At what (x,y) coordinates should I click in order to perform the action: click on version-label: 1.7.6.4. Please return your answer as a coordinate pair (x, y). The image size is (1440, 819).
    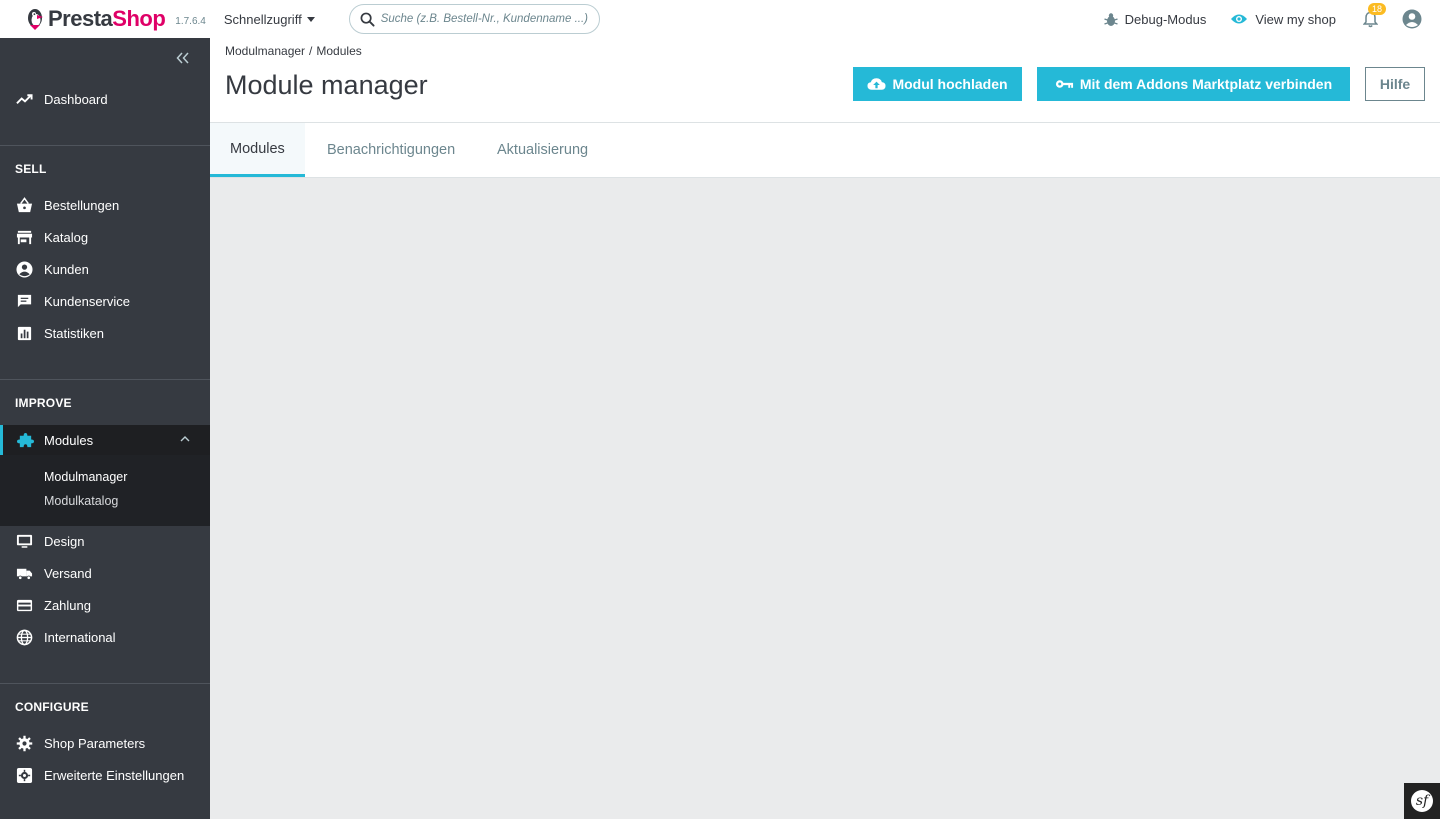
    Looking at the image, I should click on (190, 21).